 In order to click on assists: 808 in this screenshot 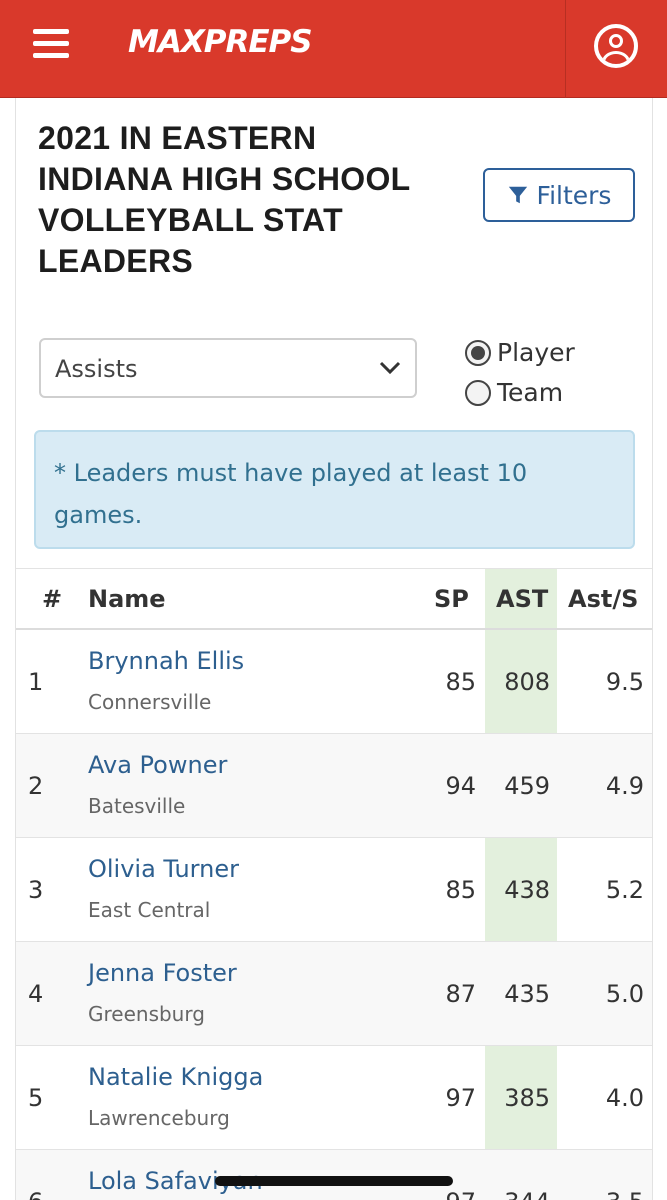, I will do `click(527, 682)`.